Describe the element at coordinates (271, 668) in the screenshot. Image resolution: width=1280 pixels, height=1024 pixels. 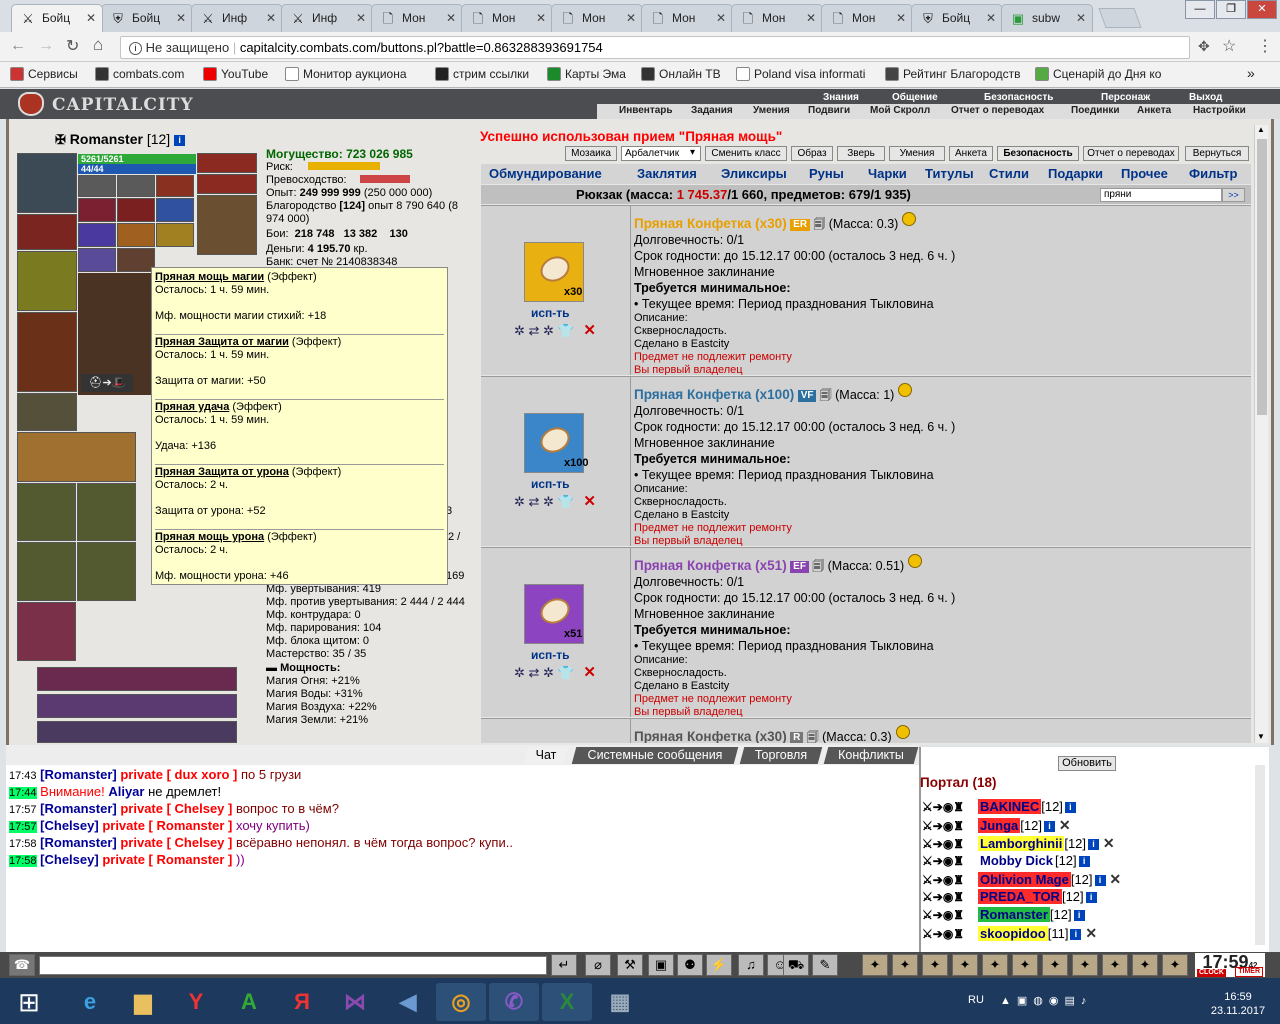
I see `collapse-icon: ▬` at that location.